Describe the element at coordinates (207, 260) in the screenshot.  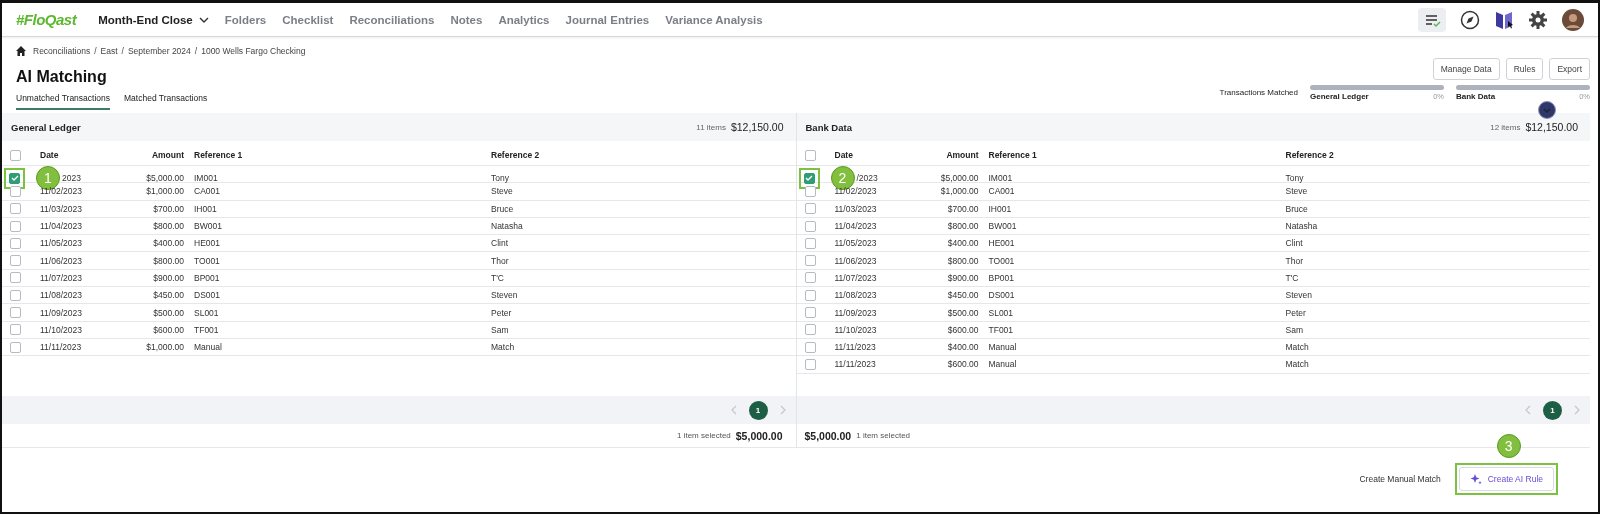
I see `table-cell-text: TO001` at that location.